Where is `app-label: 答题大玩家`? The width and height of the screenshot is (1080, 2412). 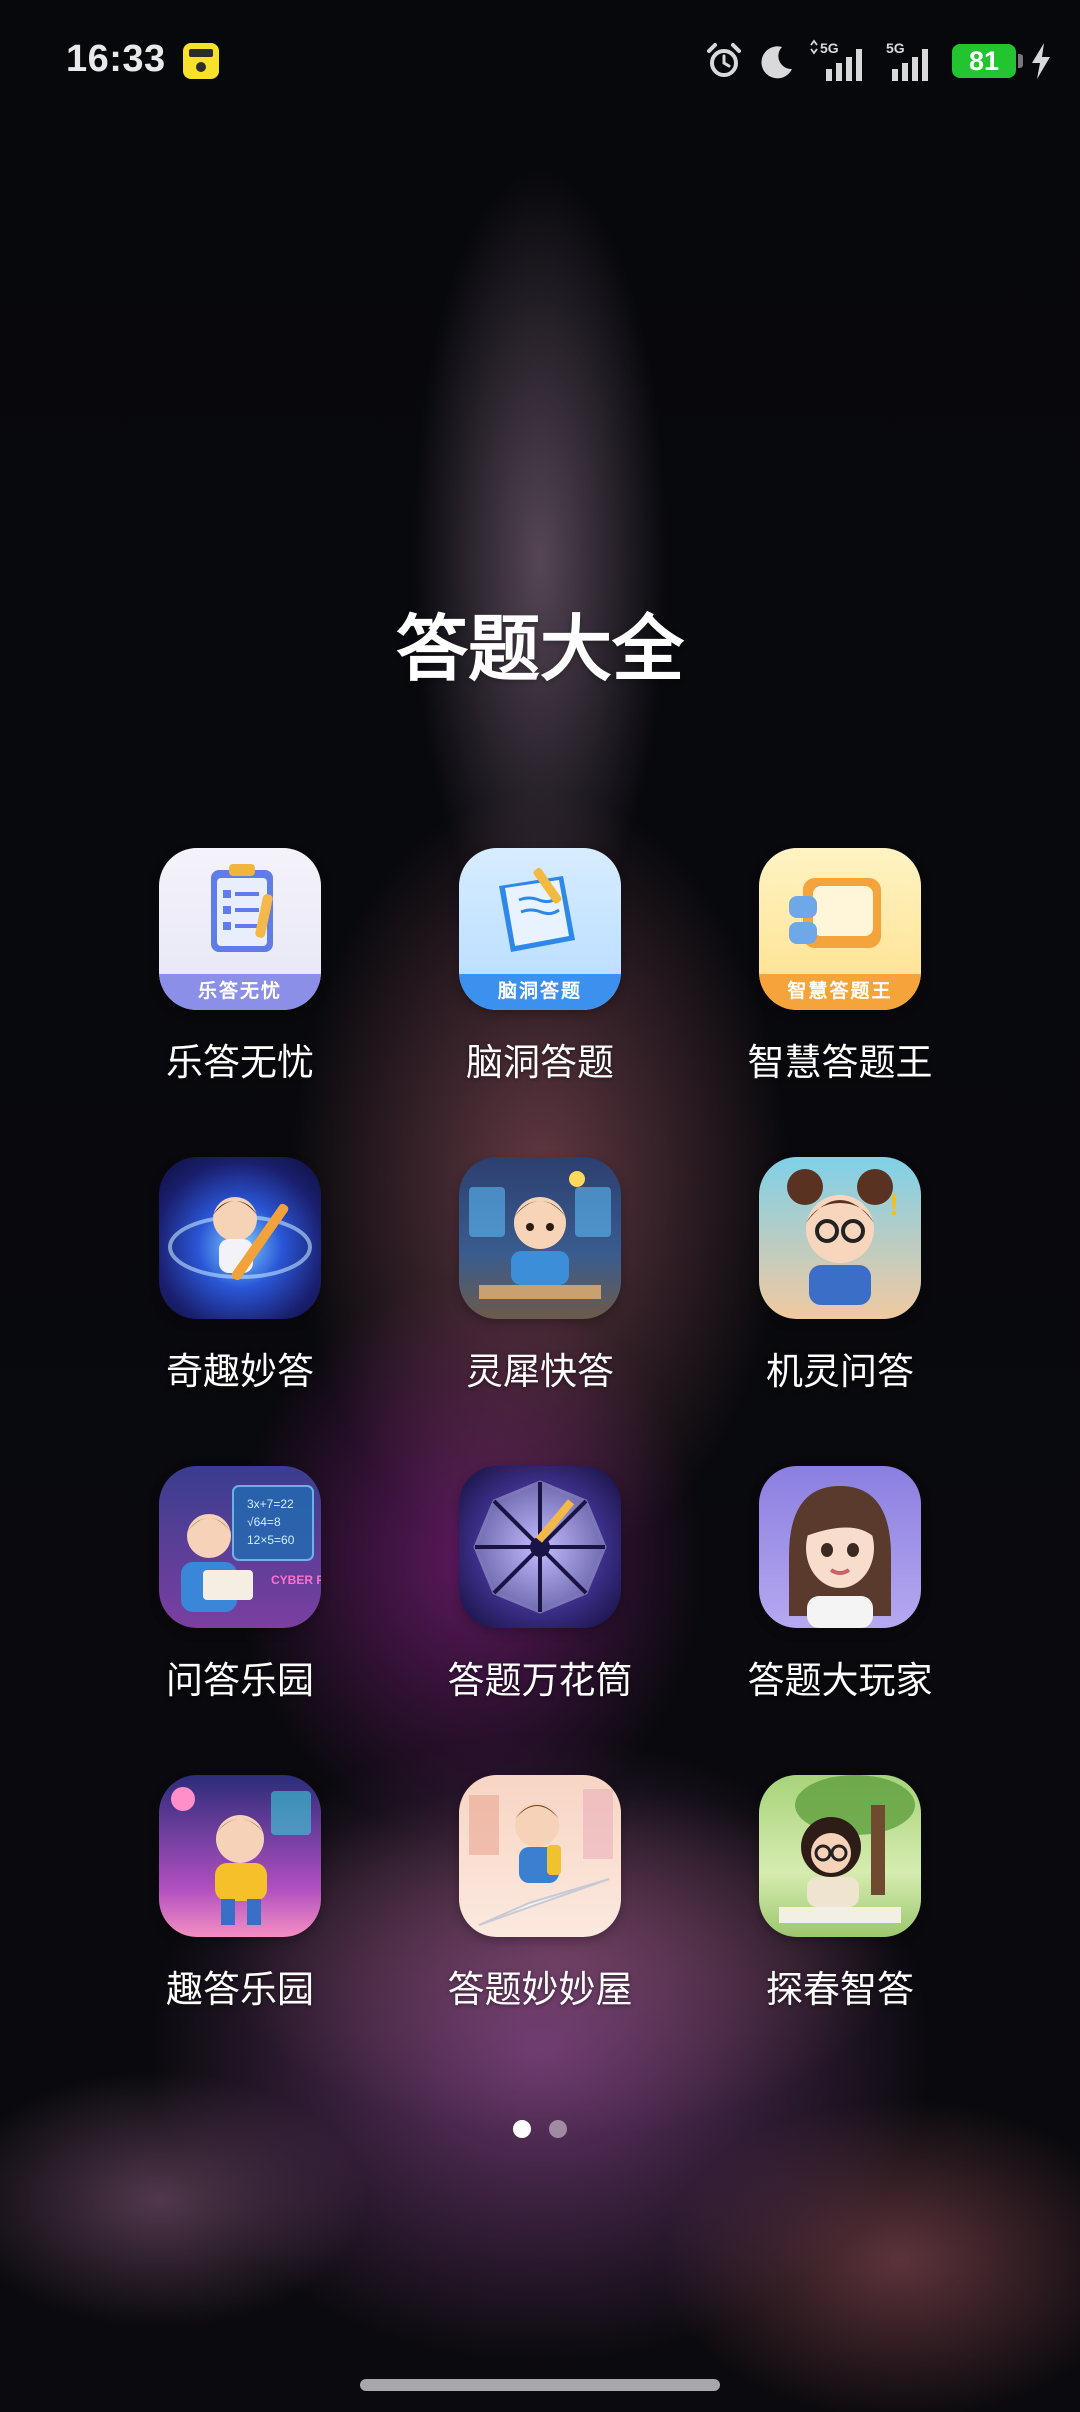
app-label: 答题大玩家 is located at coordinates (840, 1680).